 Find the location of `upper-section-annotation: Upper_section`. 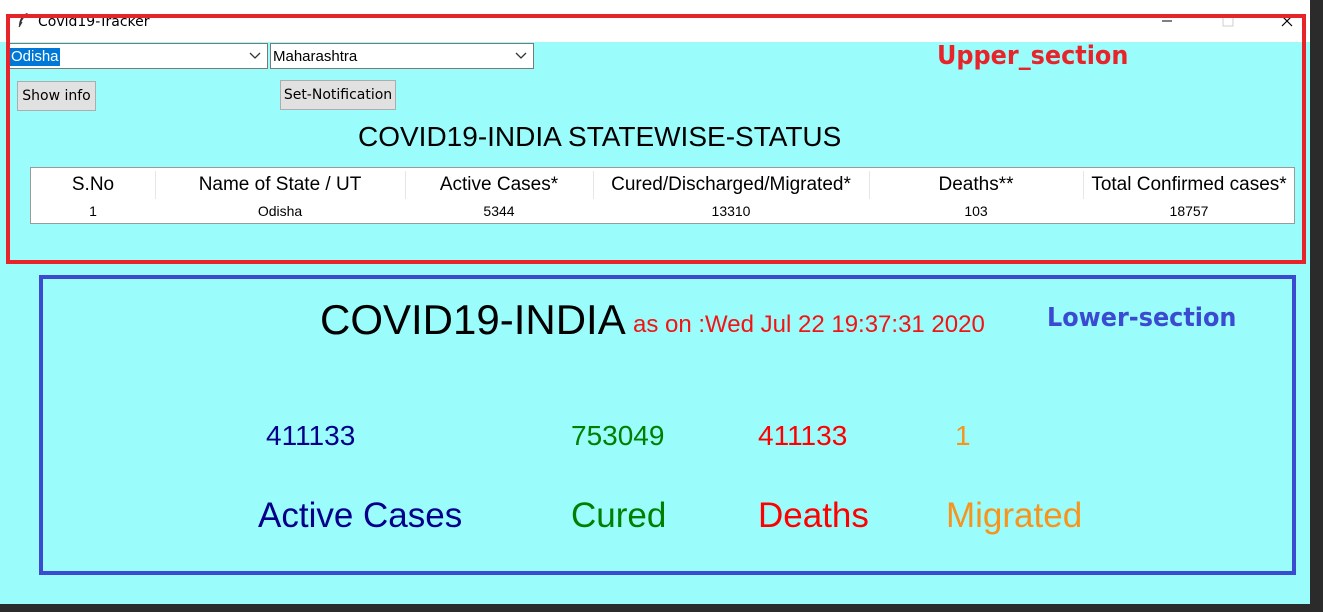

upper-section-annotation: Upper_section is located at coordinates (1033, 56).